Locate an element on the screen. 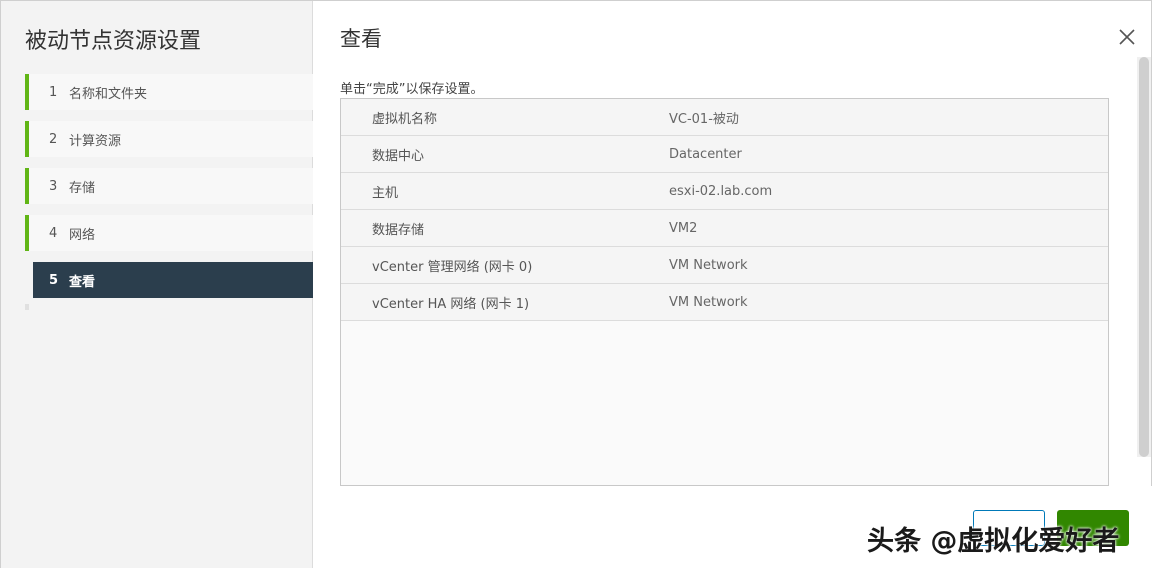 The image size is (1152, 568). nav-divider is located at coordinates (27, 307).